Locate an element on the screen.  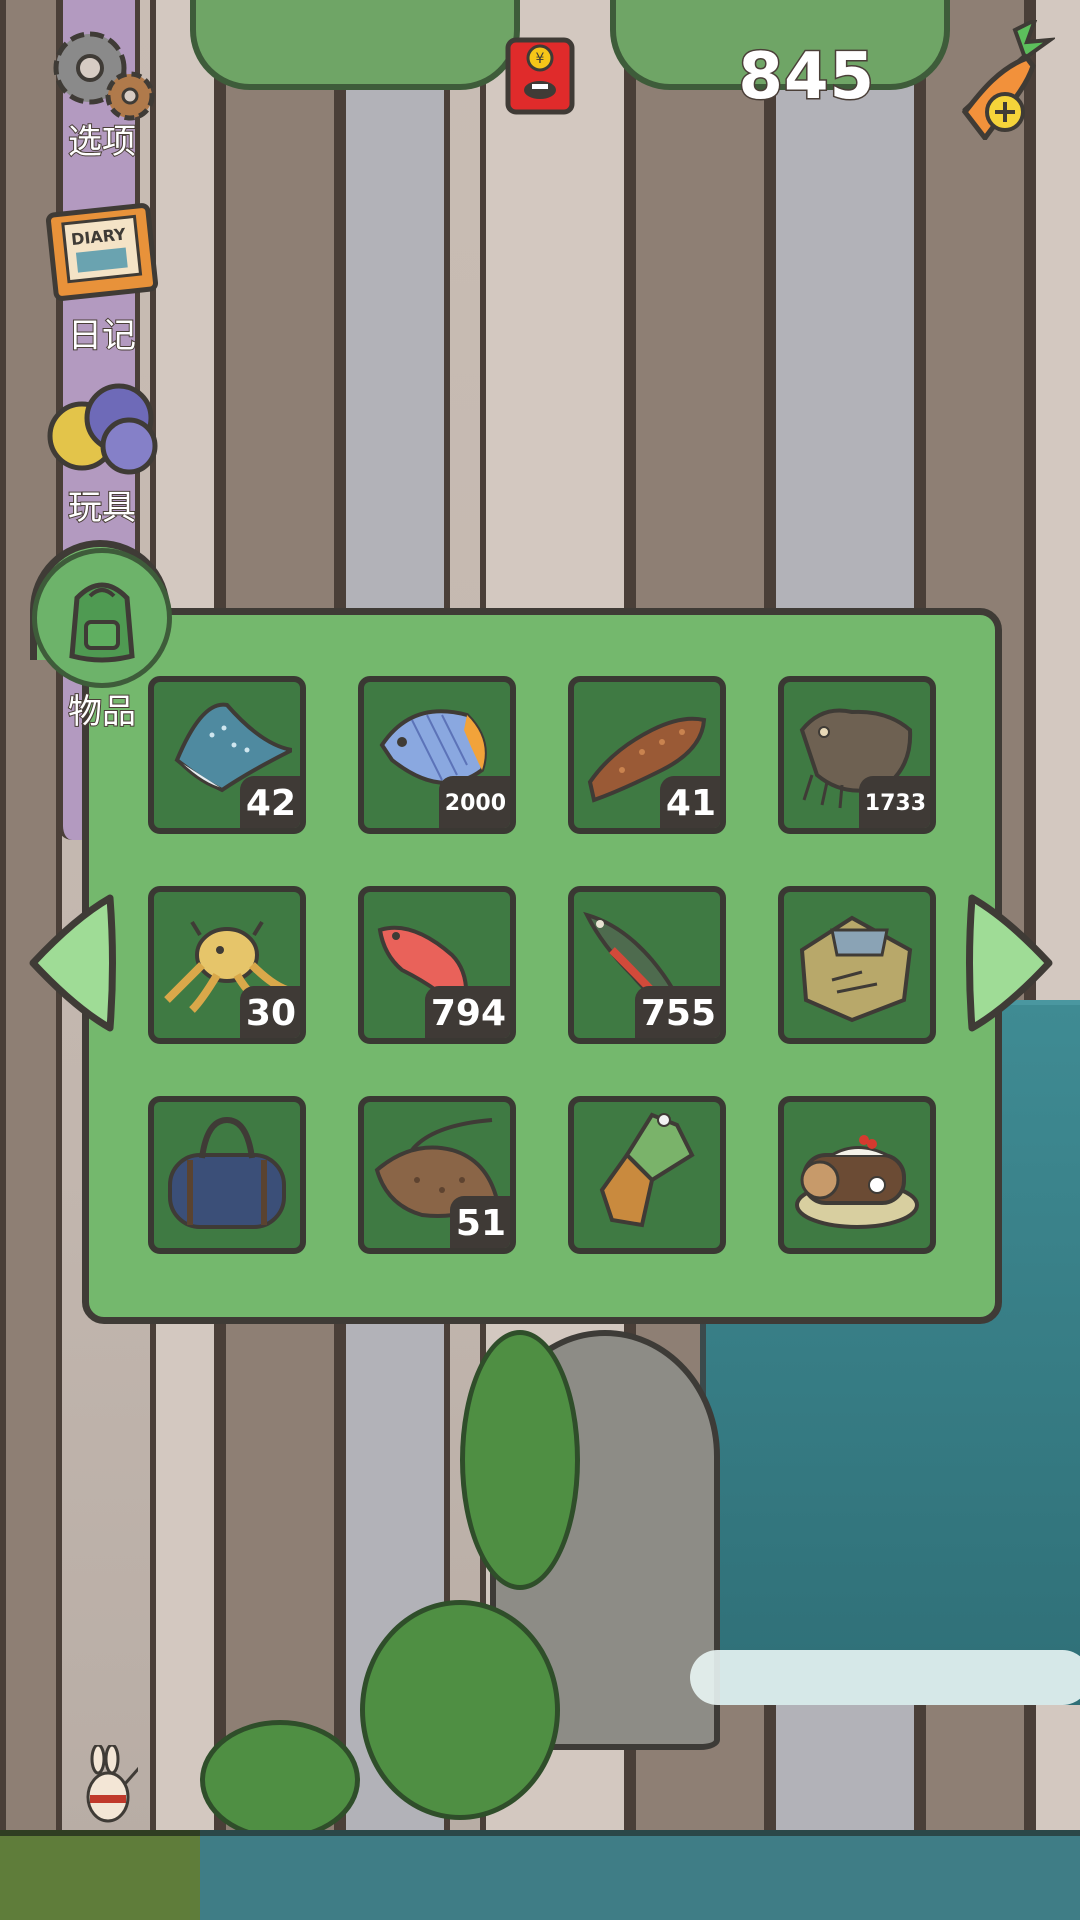
taiyaki-ice-cream-icon is located at coordinates (647, 1170).